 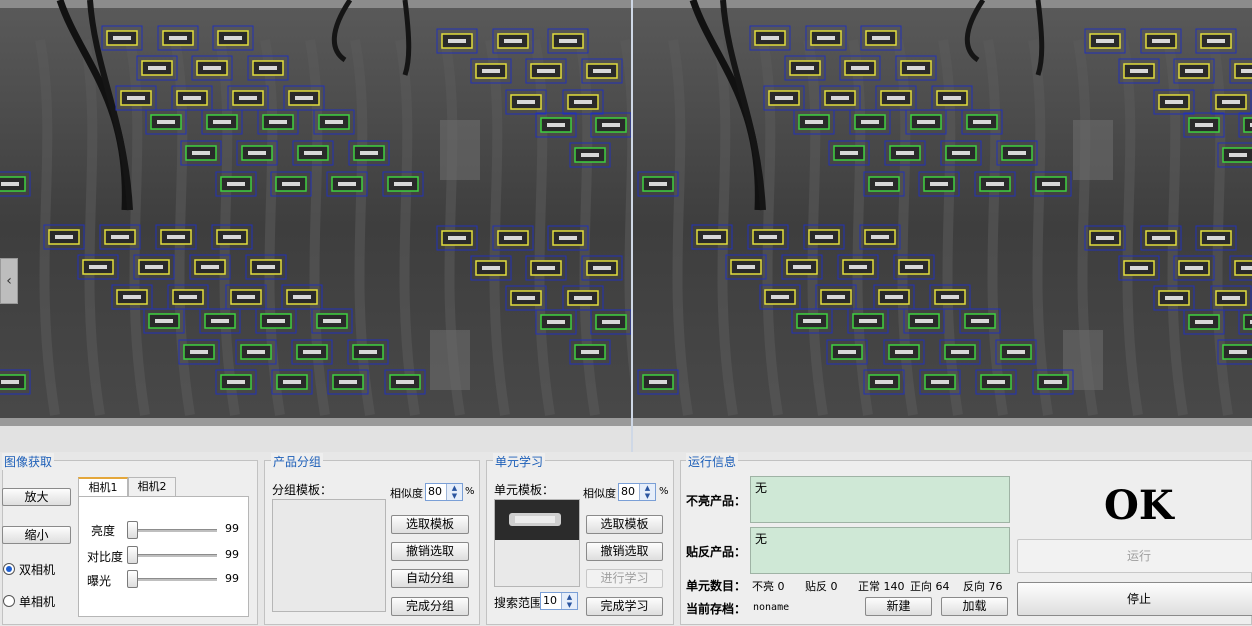 What do you see at coordinates (430, 606) in the screenshot?
I see `finish-group-button: 完成分组` at bounding box center [430, 606].